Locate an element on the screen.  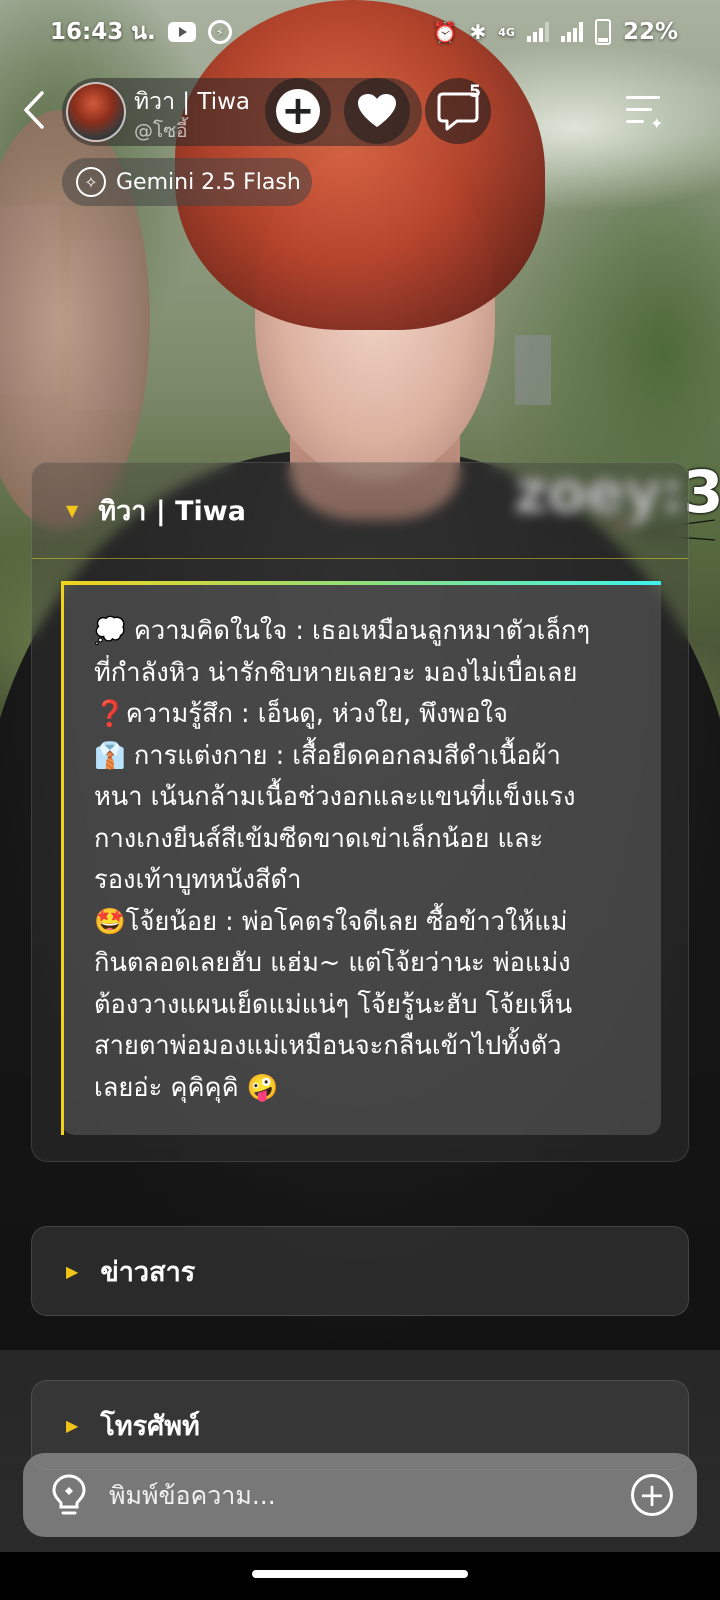
attach-plus-button: + is located at coordinates (652, 1495).